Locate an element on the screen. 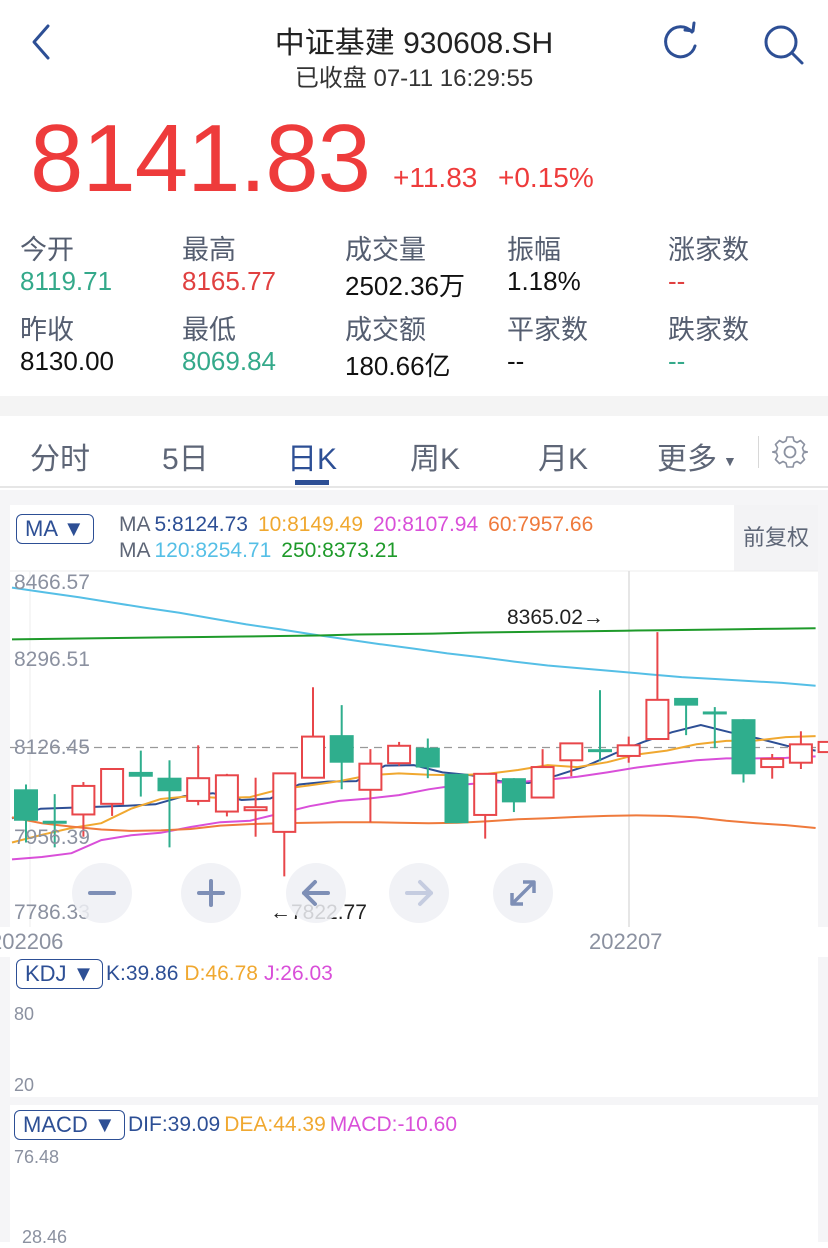  kdj-d-value: D:46.78 is located at coordinates (221, 973).